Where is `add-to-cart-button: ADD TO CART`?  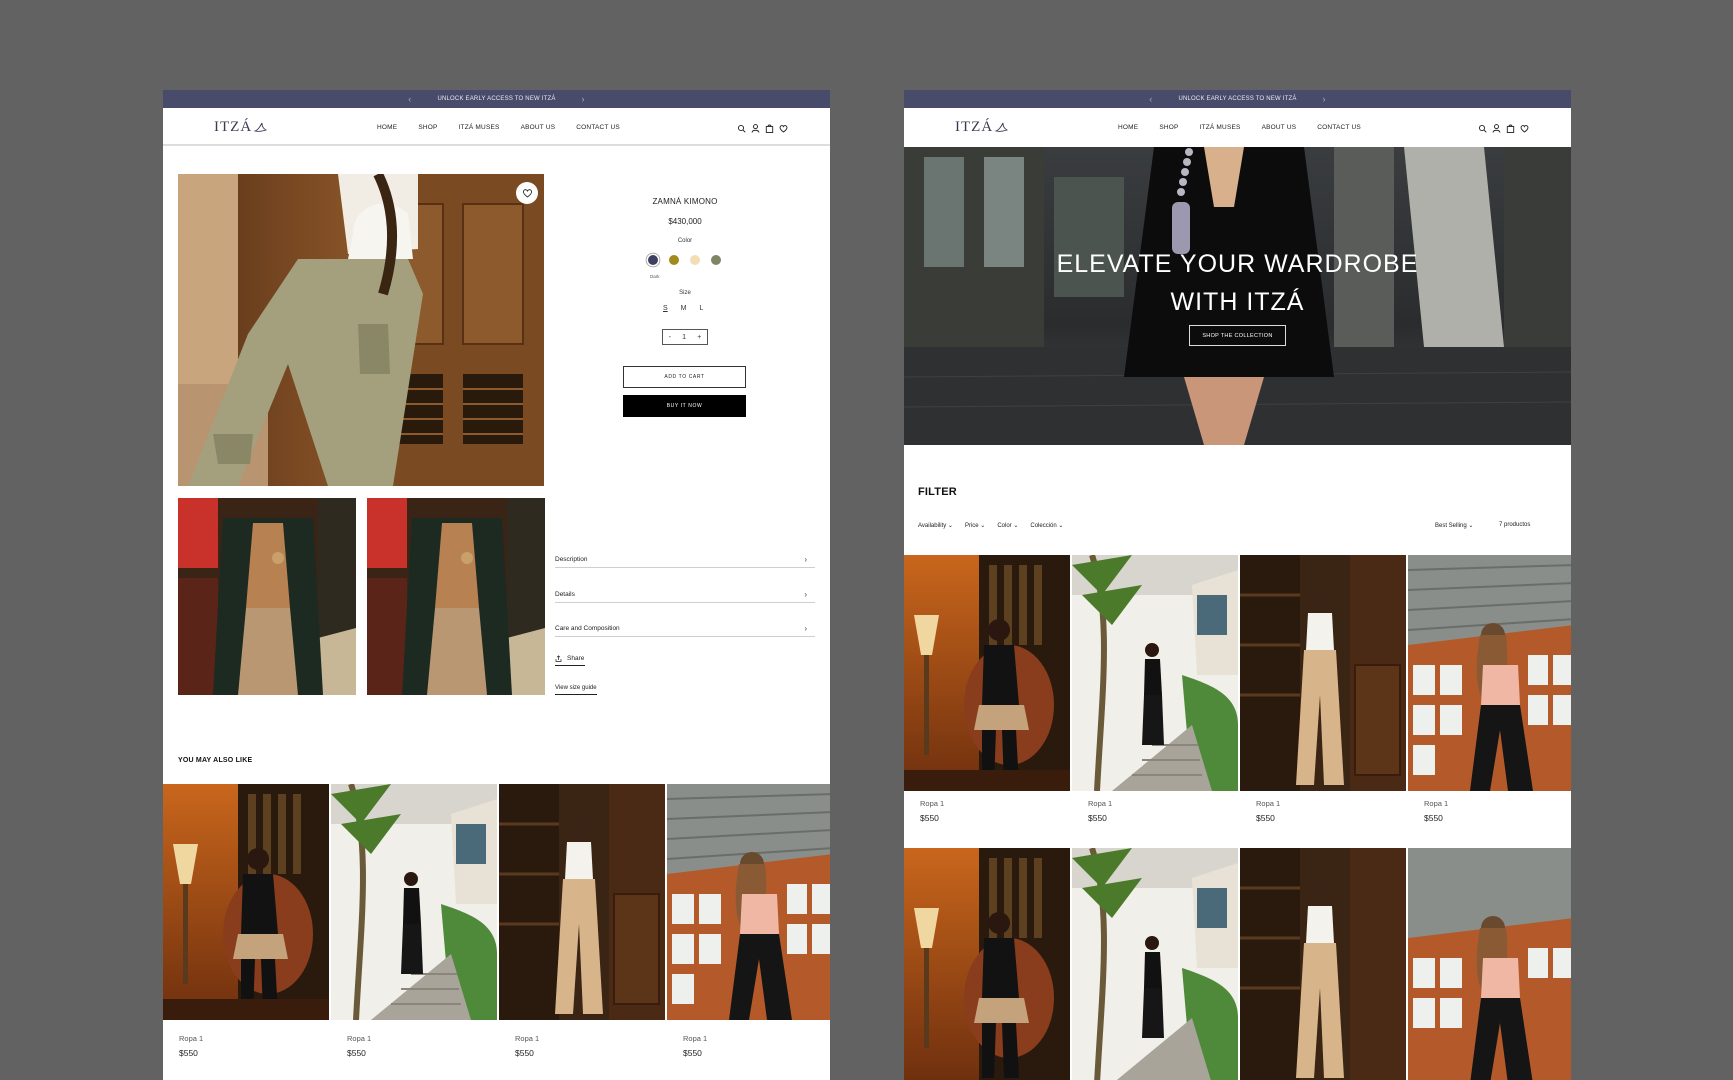
add-to-cart-button: ADD TO CART is located at coordinates (684, 377).